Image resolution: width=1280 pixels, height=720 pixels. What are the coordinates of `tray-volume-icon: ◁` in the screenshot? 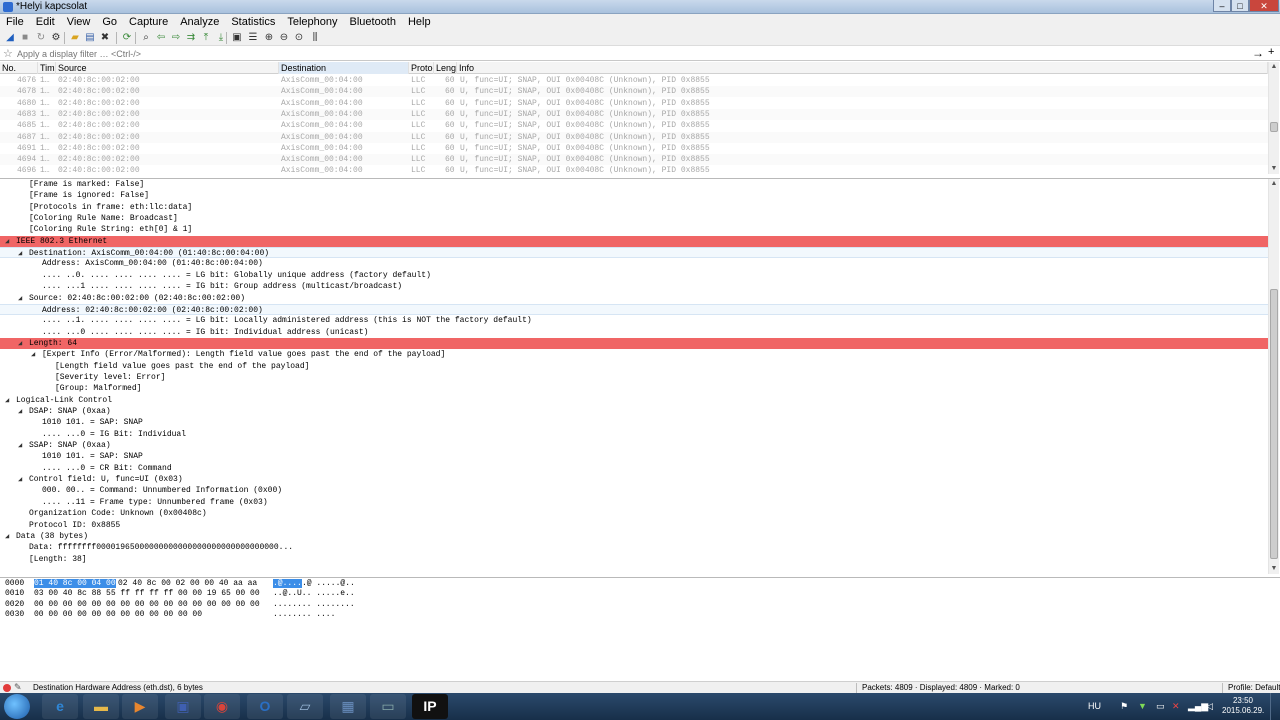 It's located at (1209, 706).